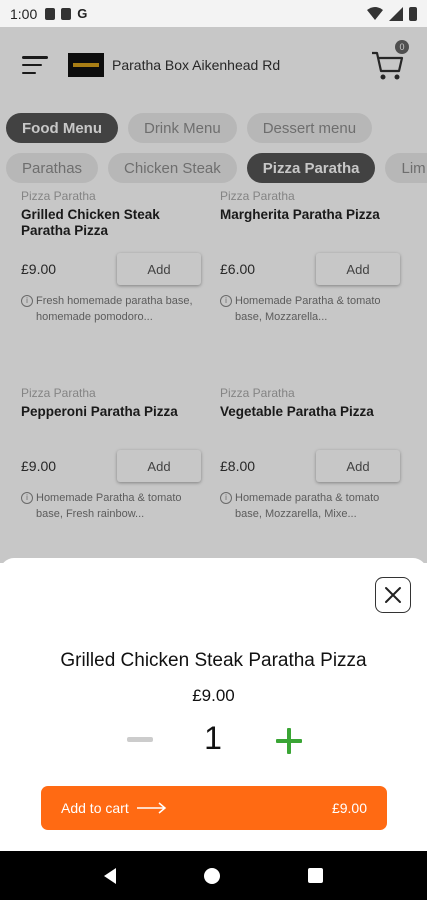 This screenshot has height=900, width=427. Describe the element at coordinates (82, 13) in the screenshot. I see `google-icon: G` at that location.